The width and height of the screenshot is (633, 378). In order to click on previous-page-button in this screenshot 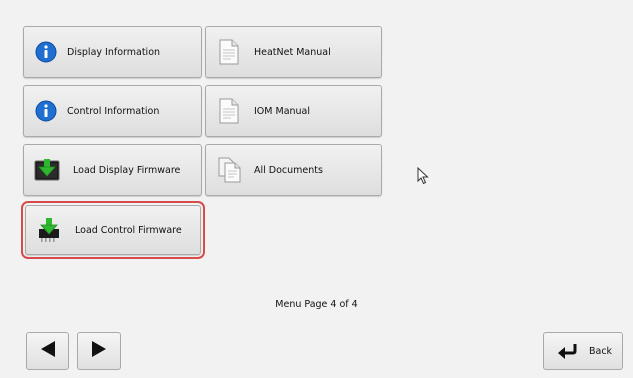, I will do `click(47, 351)`.